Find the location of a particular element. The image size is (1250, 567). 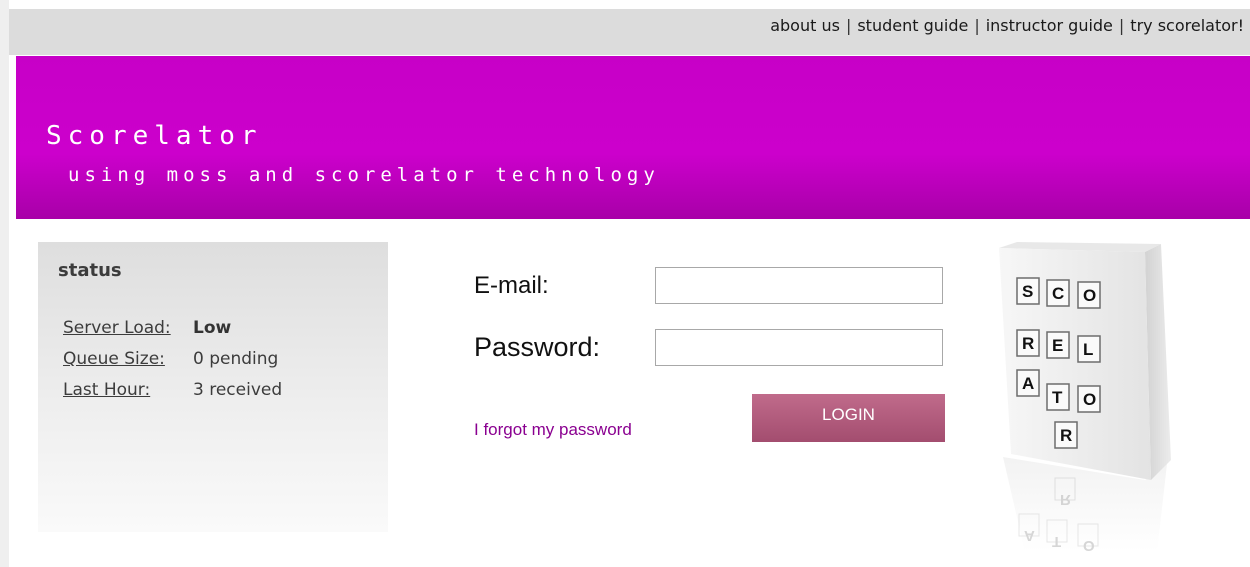

status-row-queue-size: Queue Size: 0 pending is located at coordinates (170, 359).